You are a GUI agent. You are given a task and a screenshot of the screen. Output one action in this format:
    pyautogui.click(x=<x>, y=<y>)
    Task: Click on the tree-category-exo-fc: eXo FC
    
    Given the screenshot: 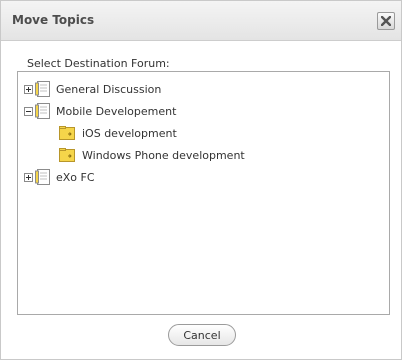 What is the action you would take?
    pyautogui.click(x=59, y=177)
    